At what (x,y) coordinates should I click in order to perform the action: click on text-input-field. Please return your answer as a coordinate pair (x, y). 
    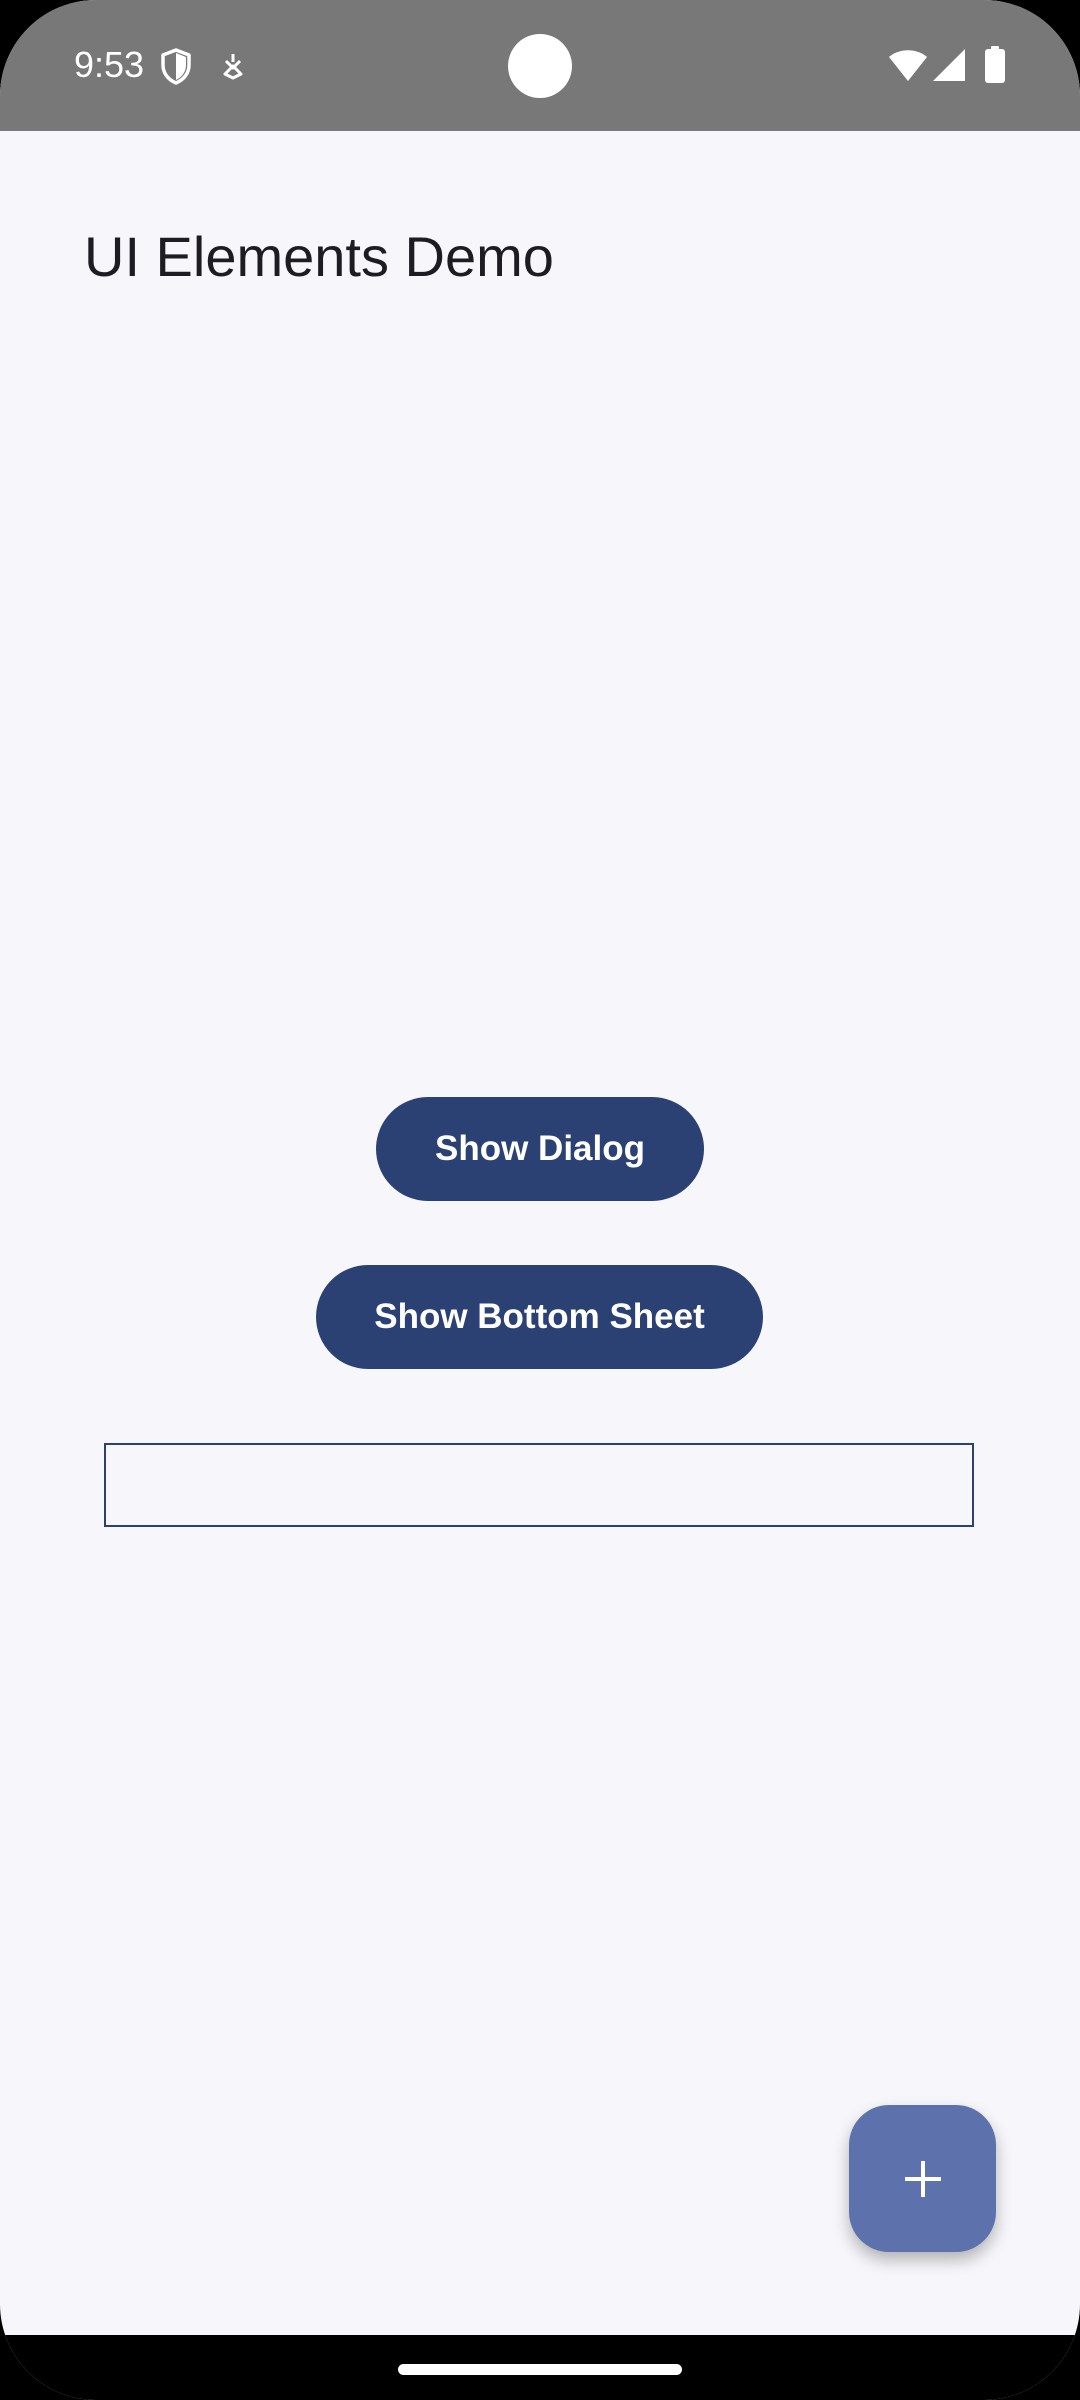
    Looking at the image, I should click on (539, 1485).